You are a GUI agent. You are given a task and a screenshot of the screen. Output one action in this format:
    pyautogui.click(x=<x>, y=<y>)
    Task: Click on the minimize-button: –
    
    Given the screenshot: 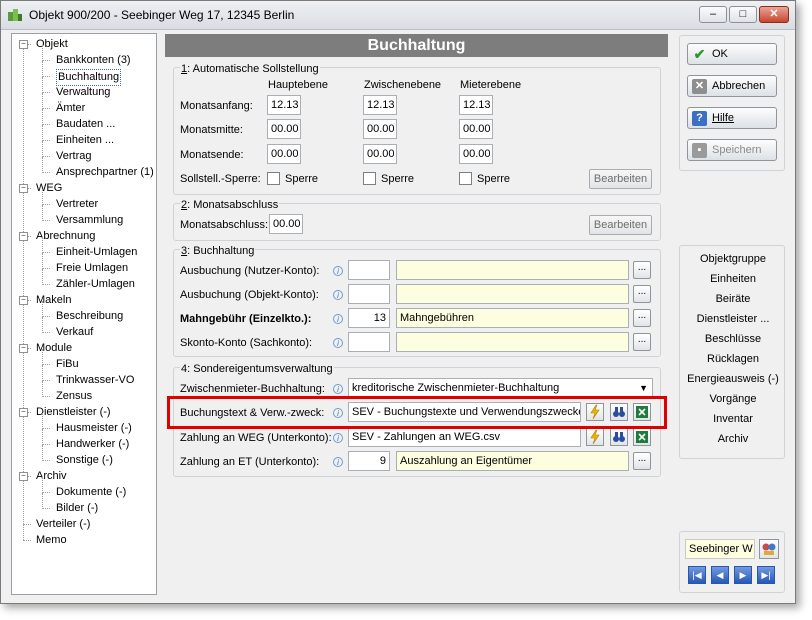 What is the action you would take?
    pyautogui.click(x=713, y=14)
    